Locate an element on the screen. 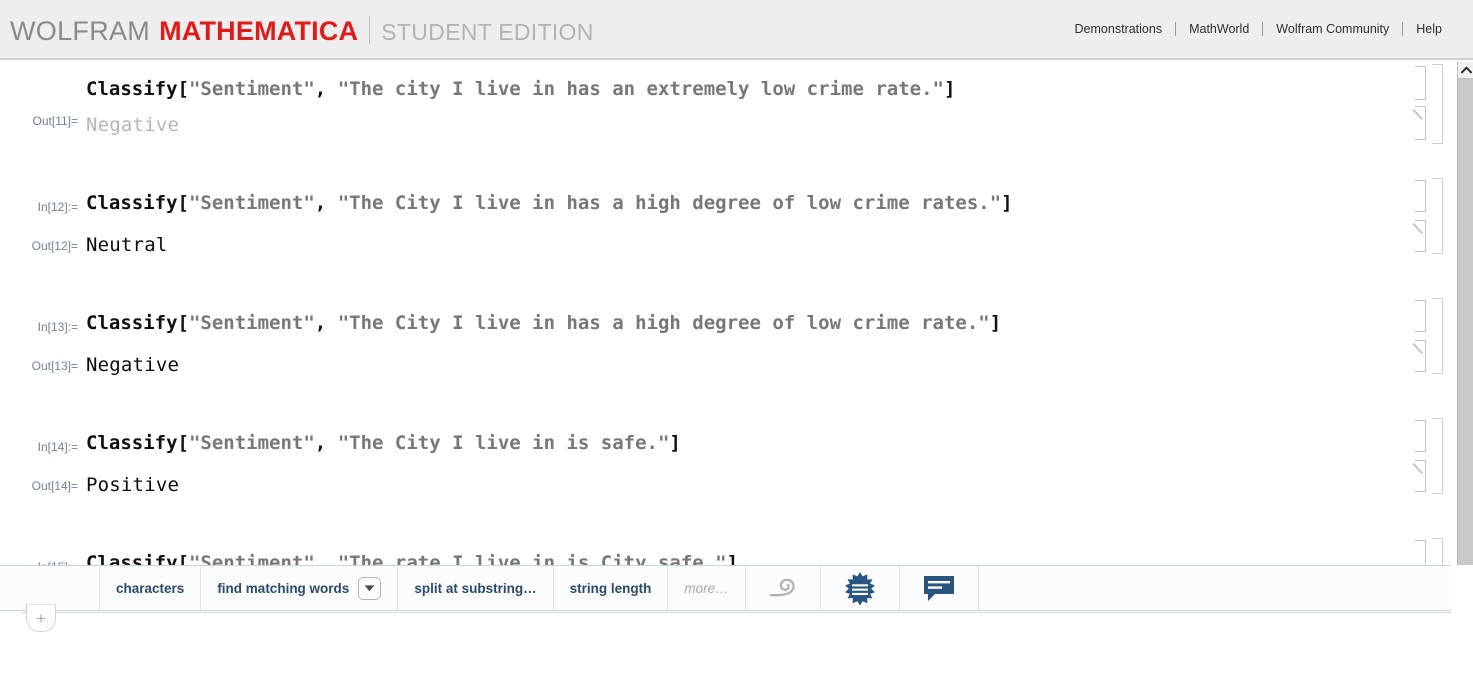  in-label: In[13]:= is located at coordinates (57, 327).